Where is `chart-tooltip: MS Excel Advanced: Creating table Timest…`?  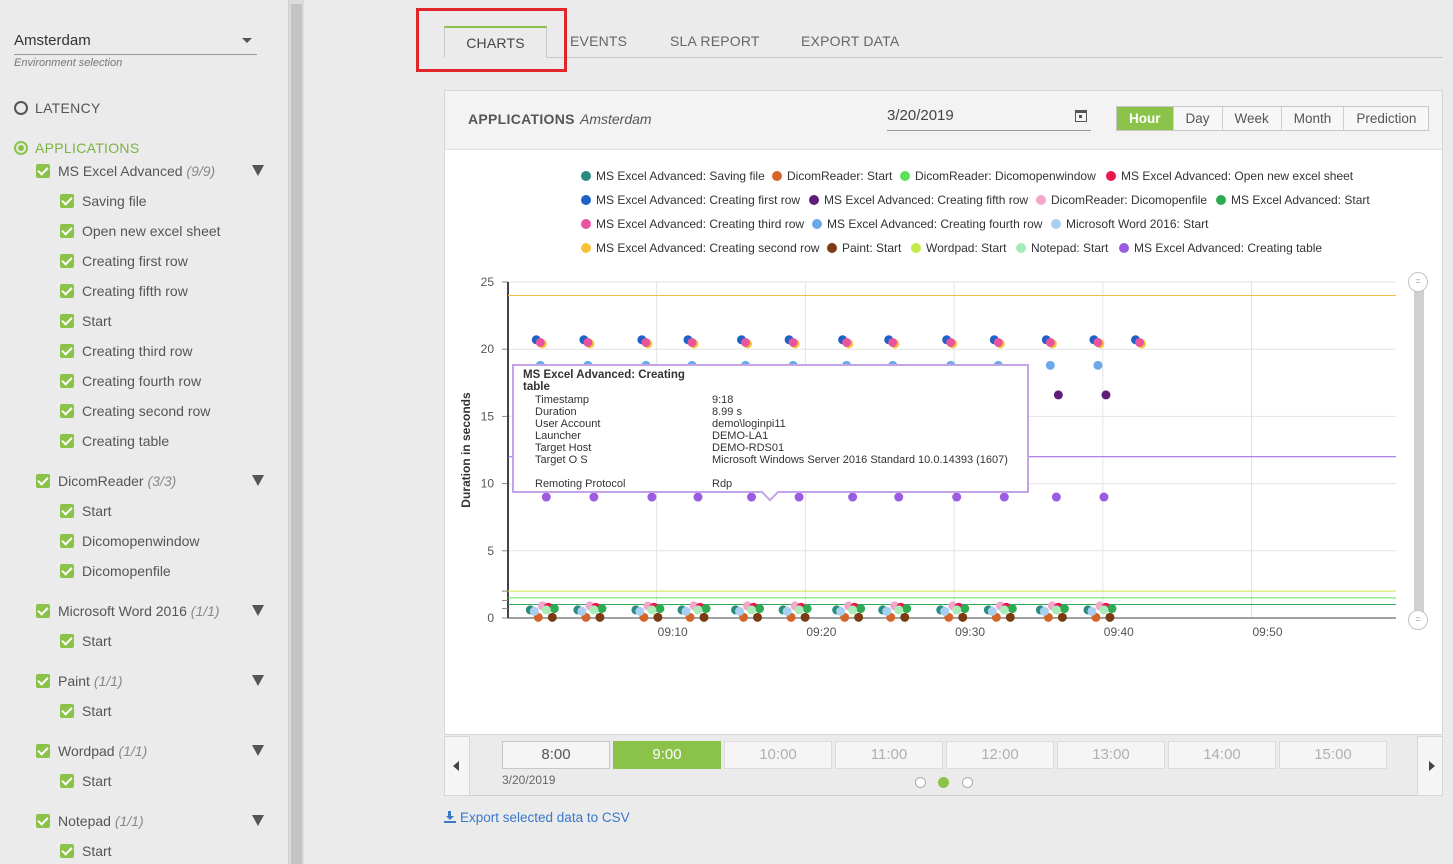 chart-tooltip: MS Excel Advanced: Creating table Timest… is located at coordinates (770, 433).